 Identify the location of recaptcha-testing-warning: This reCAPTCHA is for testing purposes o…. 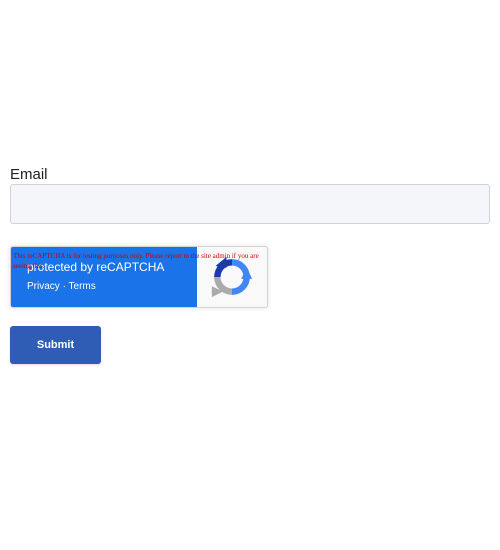
(136, 261).